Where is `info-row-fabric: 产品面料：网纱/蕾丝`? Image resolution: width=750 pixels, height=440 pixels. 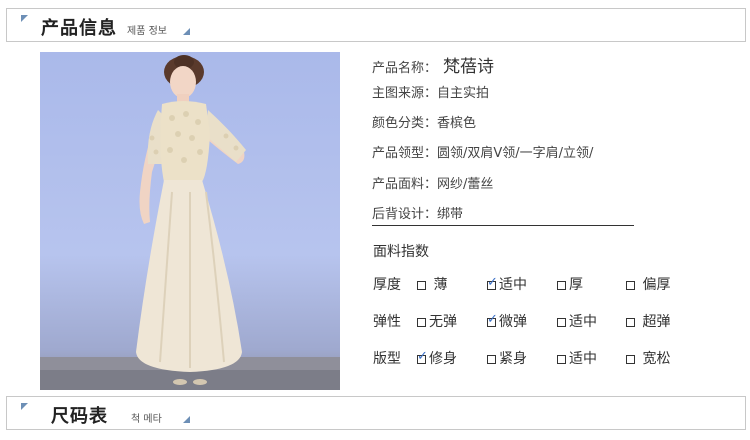
info-row-fabric: 产品面料：网纱/蕾丝 is located at coordinates (432, 182).